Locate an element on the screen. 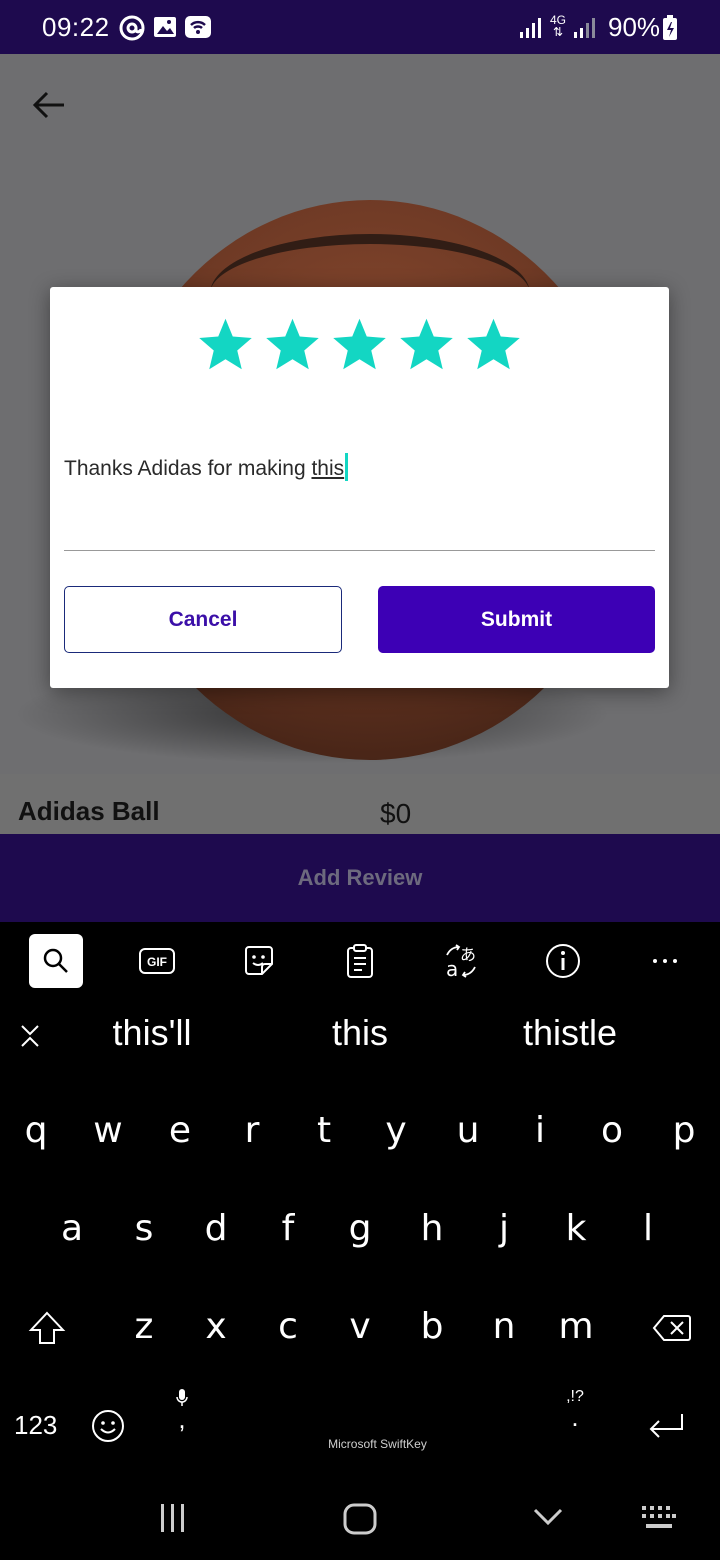 This screenshot has width=720, height=1560. back-button is located at coordinates (49, 105).